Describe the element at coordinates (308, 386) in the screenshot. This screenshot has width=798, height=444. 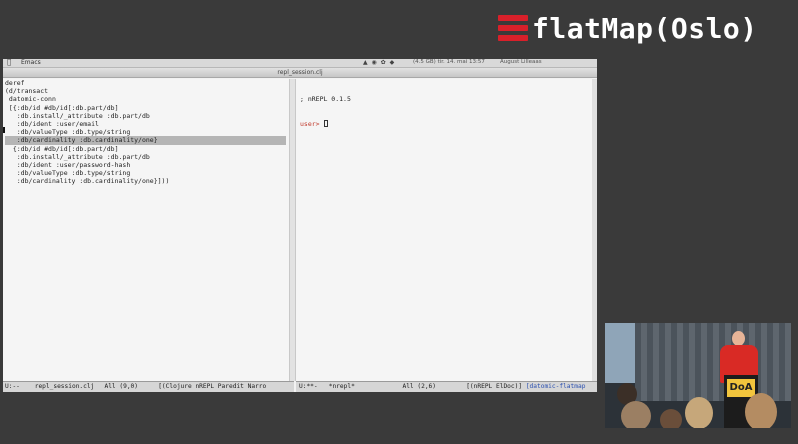
I see `mode-line-flags: U:**-` at that location.